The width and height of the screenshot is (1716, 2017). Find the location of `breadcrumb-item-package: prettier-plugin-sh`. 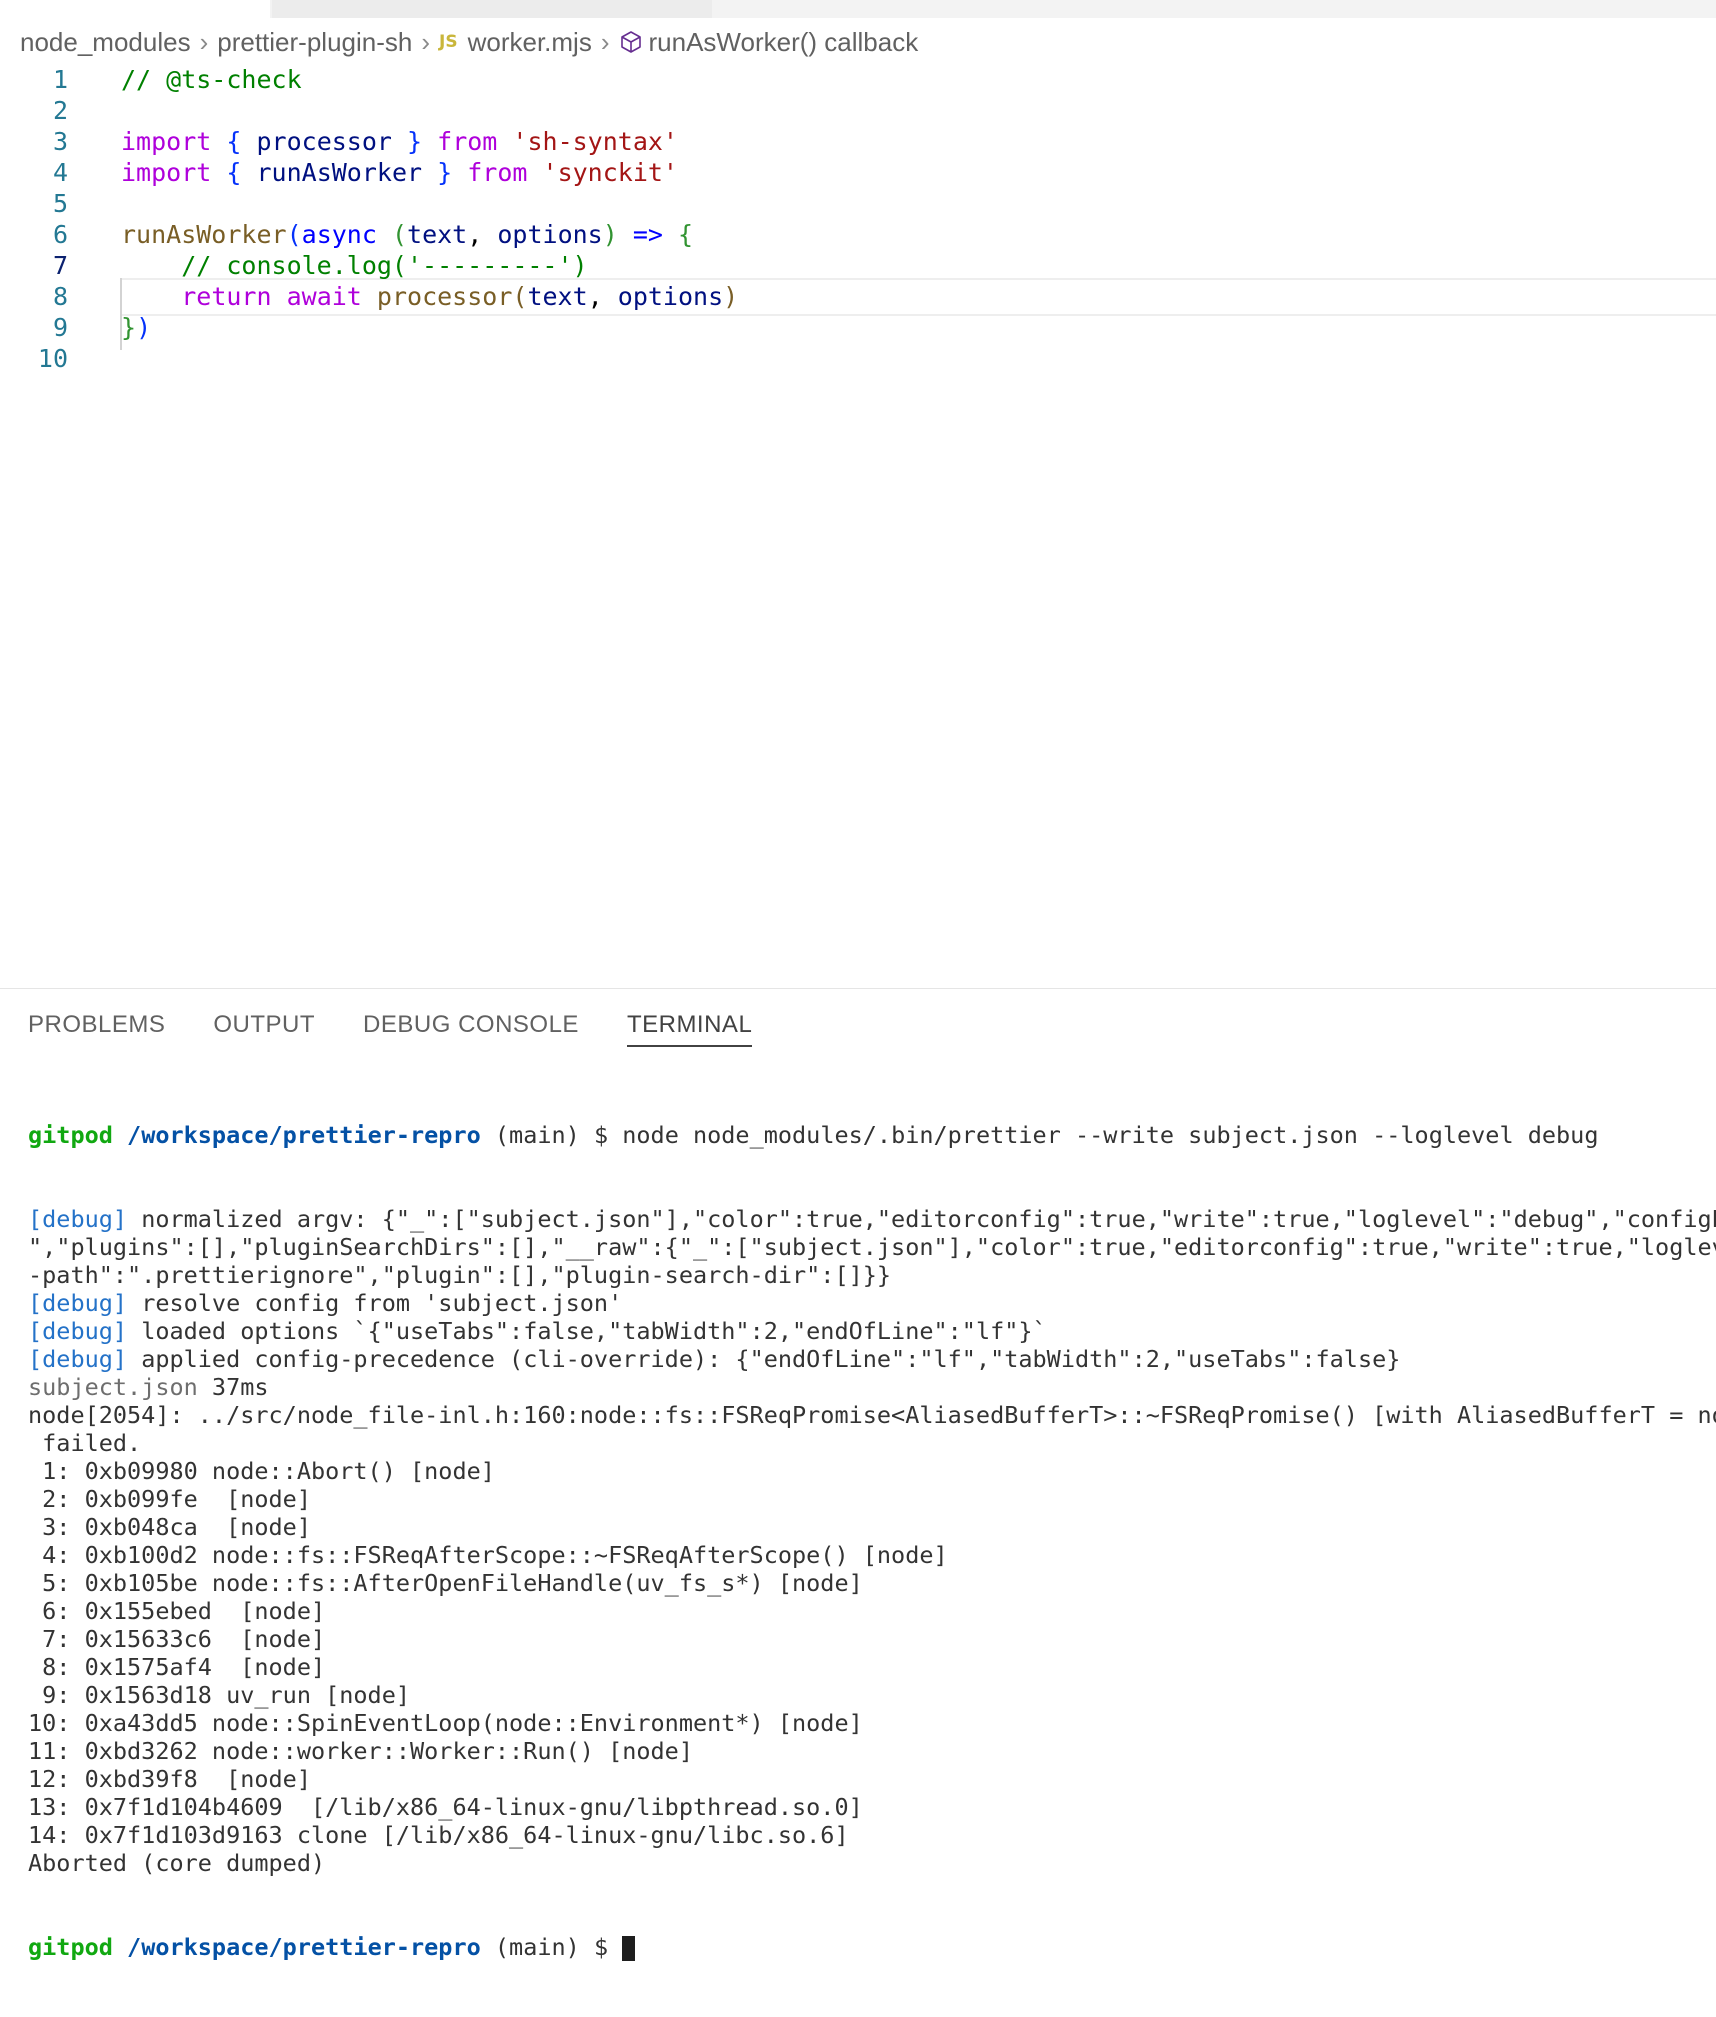

breadcrumb-item-package: prettier-plugin-sh is located at coordinates (314, 42).